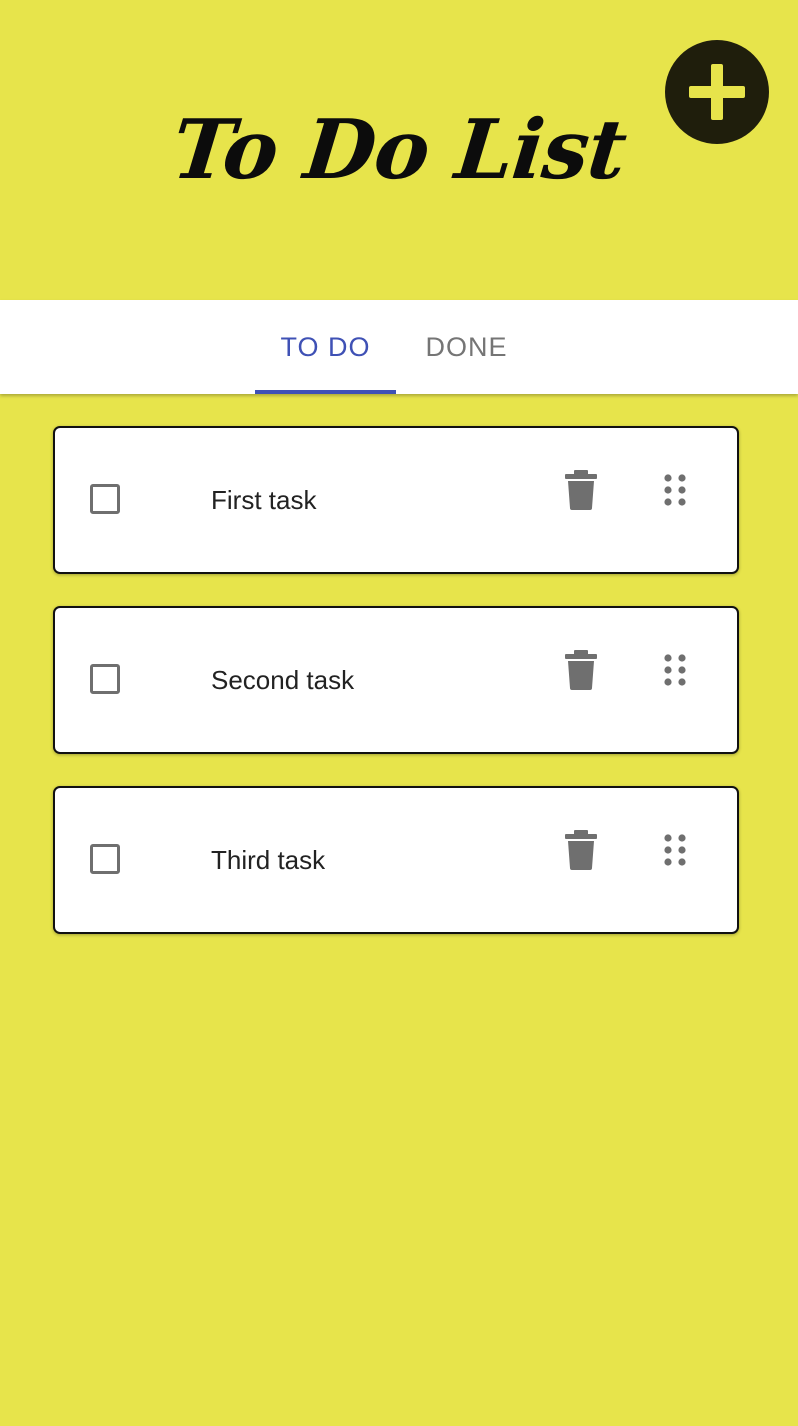 The image size is (798, 1426). What do you see at coordinates (466, 347) in the screenshot?
I see `tab-done: DONE` at bounding box center [466, 347].